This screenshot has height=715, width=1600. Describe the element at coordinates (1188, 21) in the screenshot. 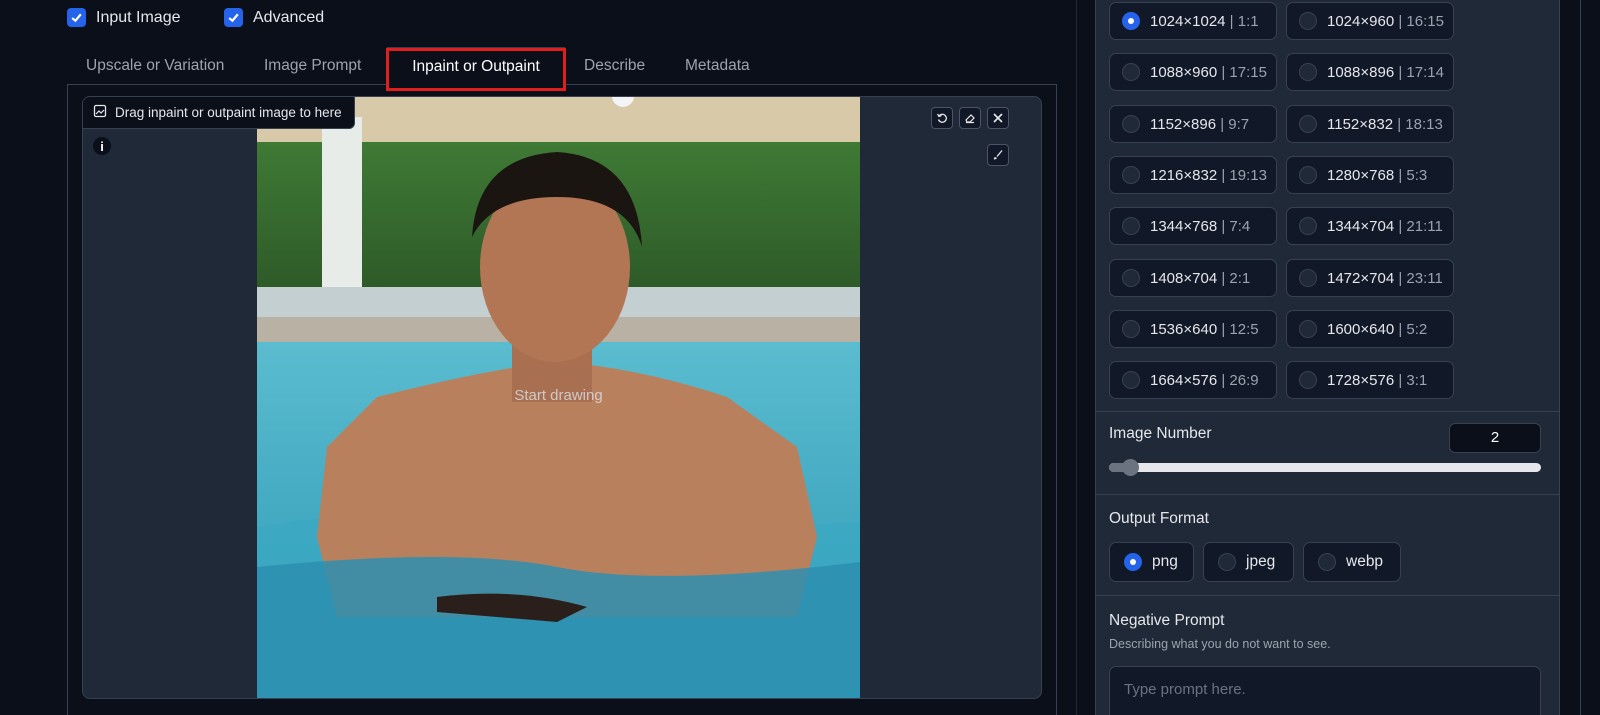

I see `resolution-size: 1024×1024` at that location.